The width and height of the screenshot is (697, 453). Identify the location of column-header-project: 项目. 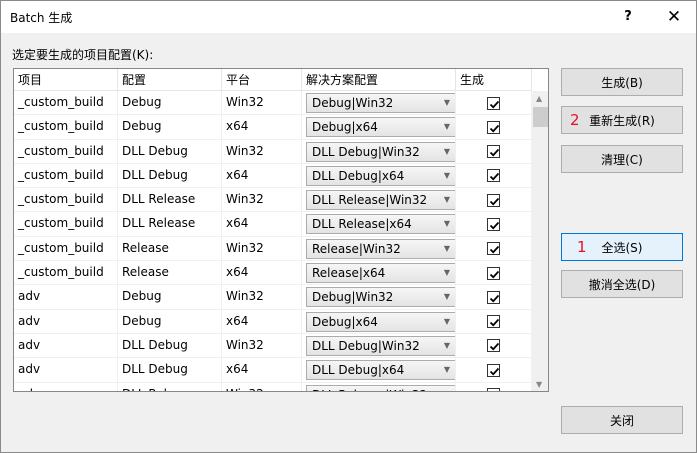
(66, 80).